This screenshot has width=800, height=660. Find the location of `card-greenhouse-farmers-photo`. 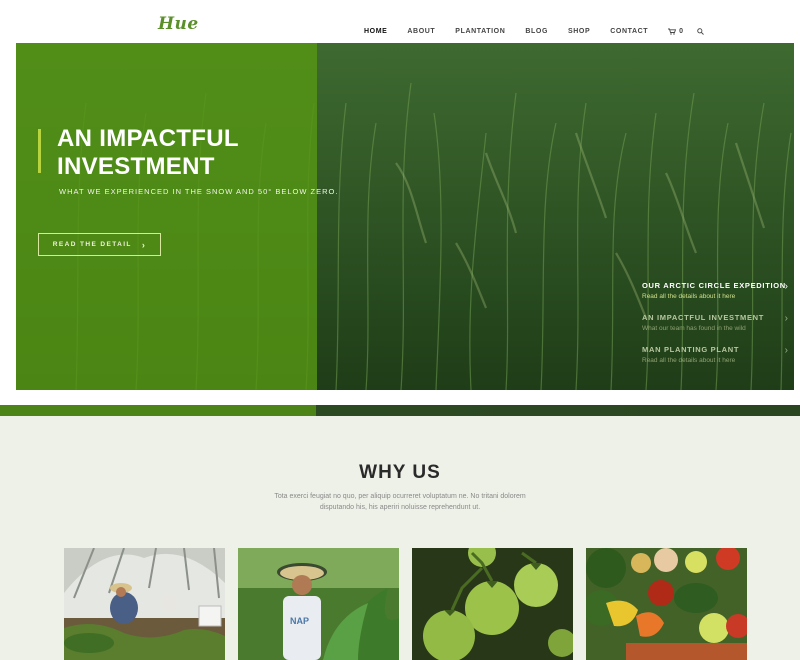

card-greenhouse-farmers-photo is located at coordinates (144, 604).